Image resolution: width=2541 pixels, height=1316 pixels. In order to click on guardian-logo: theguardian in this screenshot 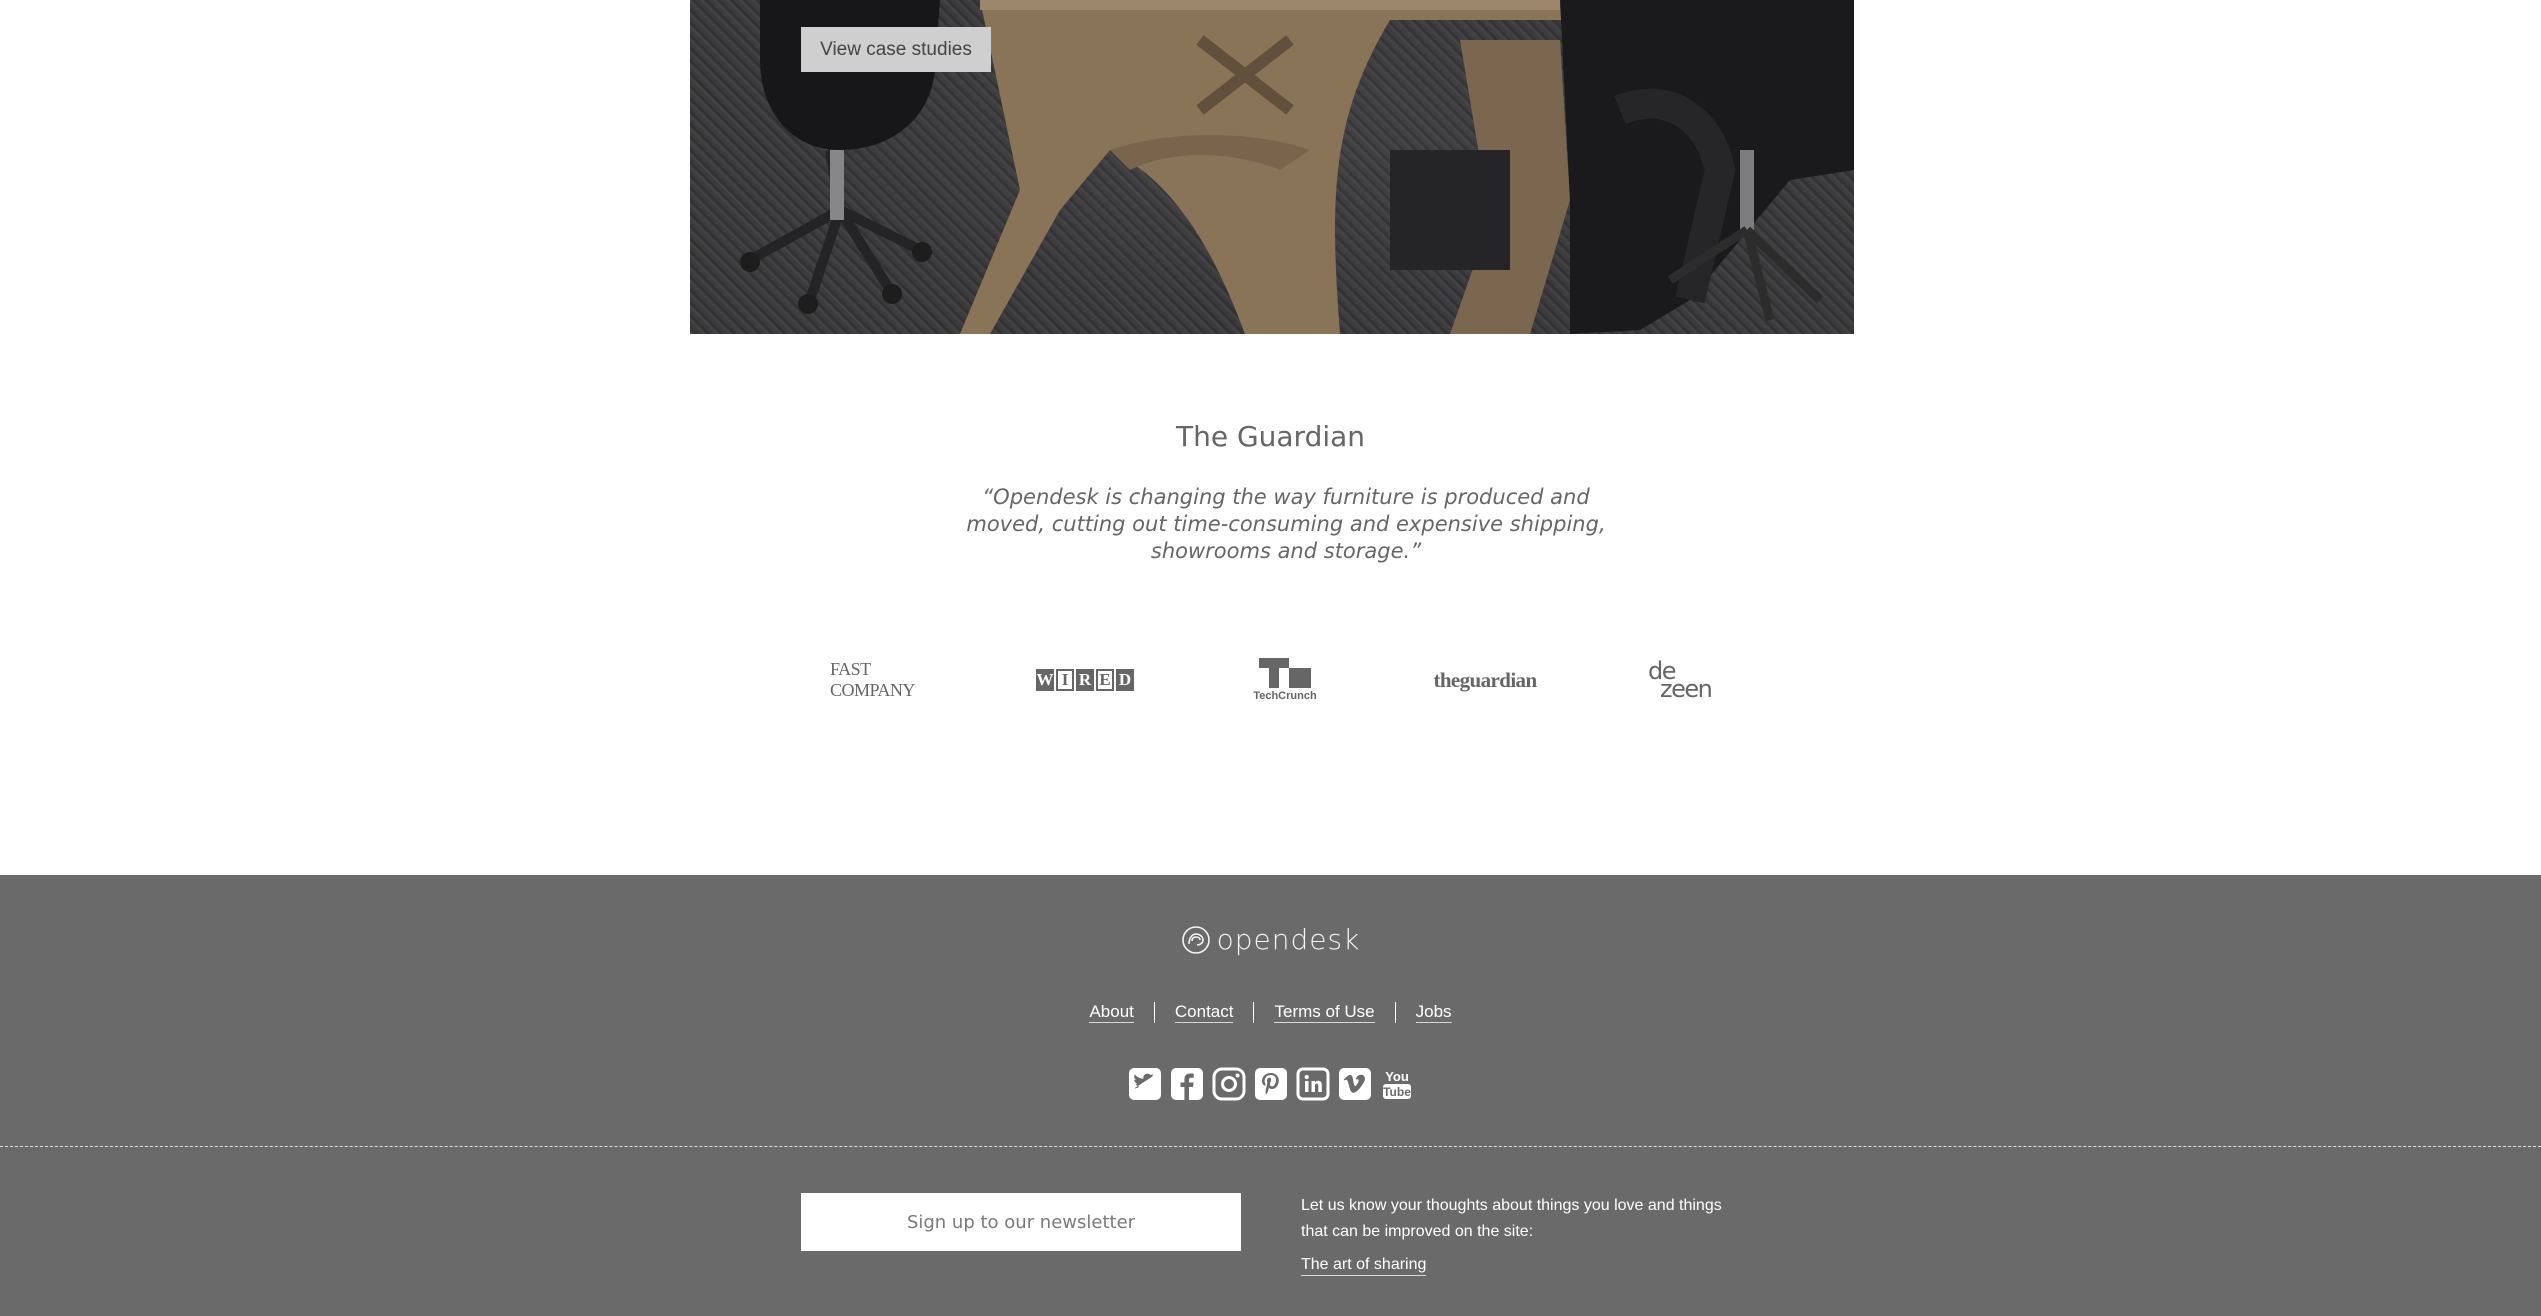, I will do `click(1485, 680)`.